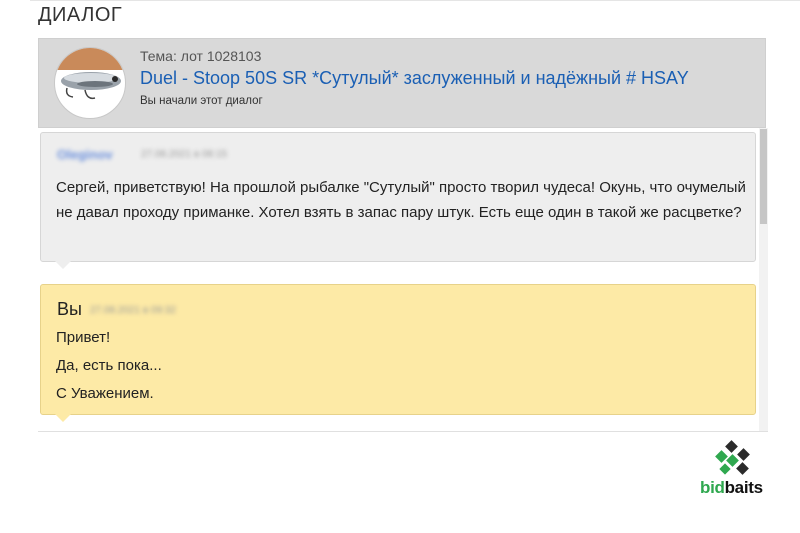 The image size is (800, 533). I want to click on page-title: ДИАЛОГ, so click(80, 15).